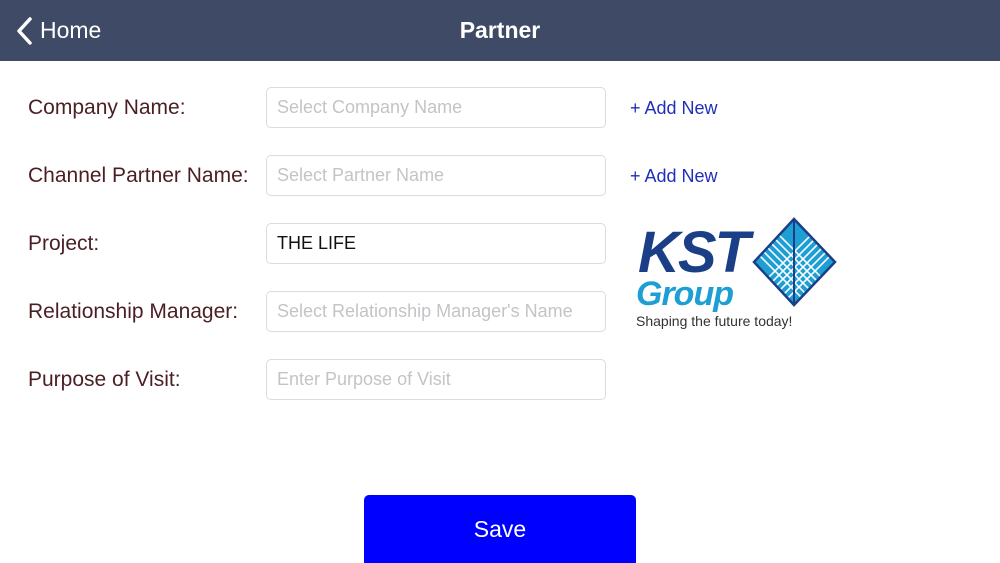  I want to click on add-new-partner-link: + Add New, so click(674, 176).